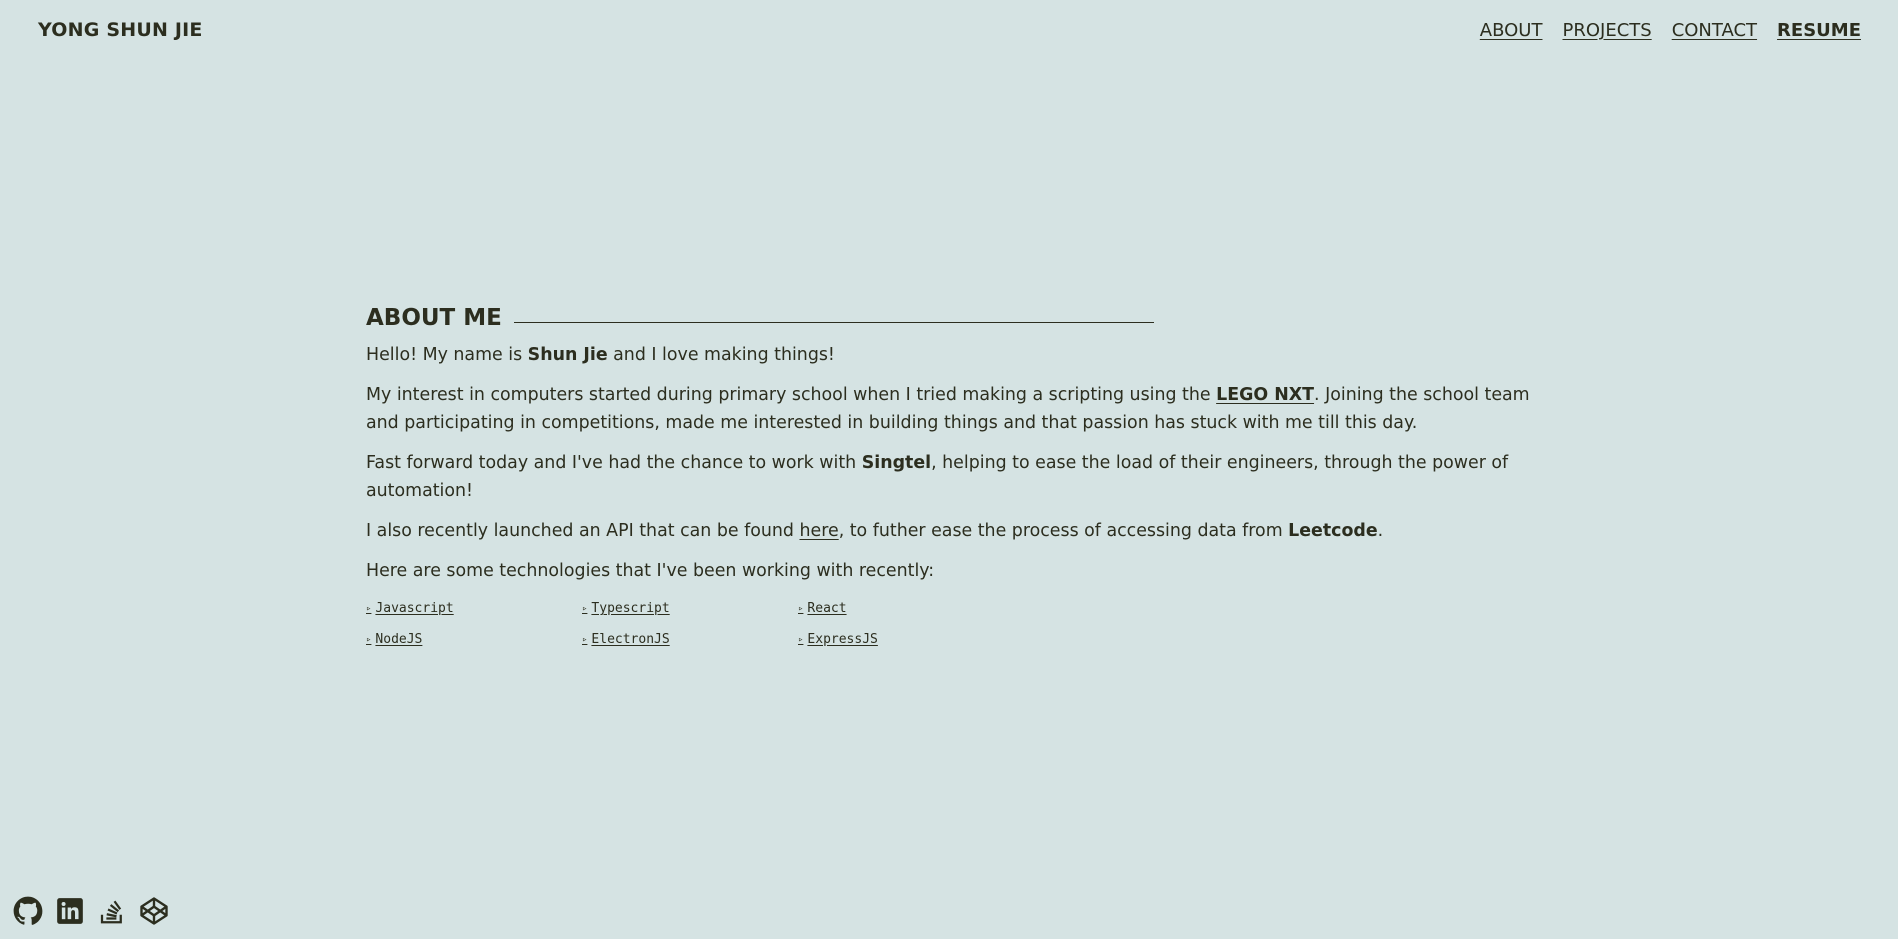  I want to click on github-icon, so click(28, 911).